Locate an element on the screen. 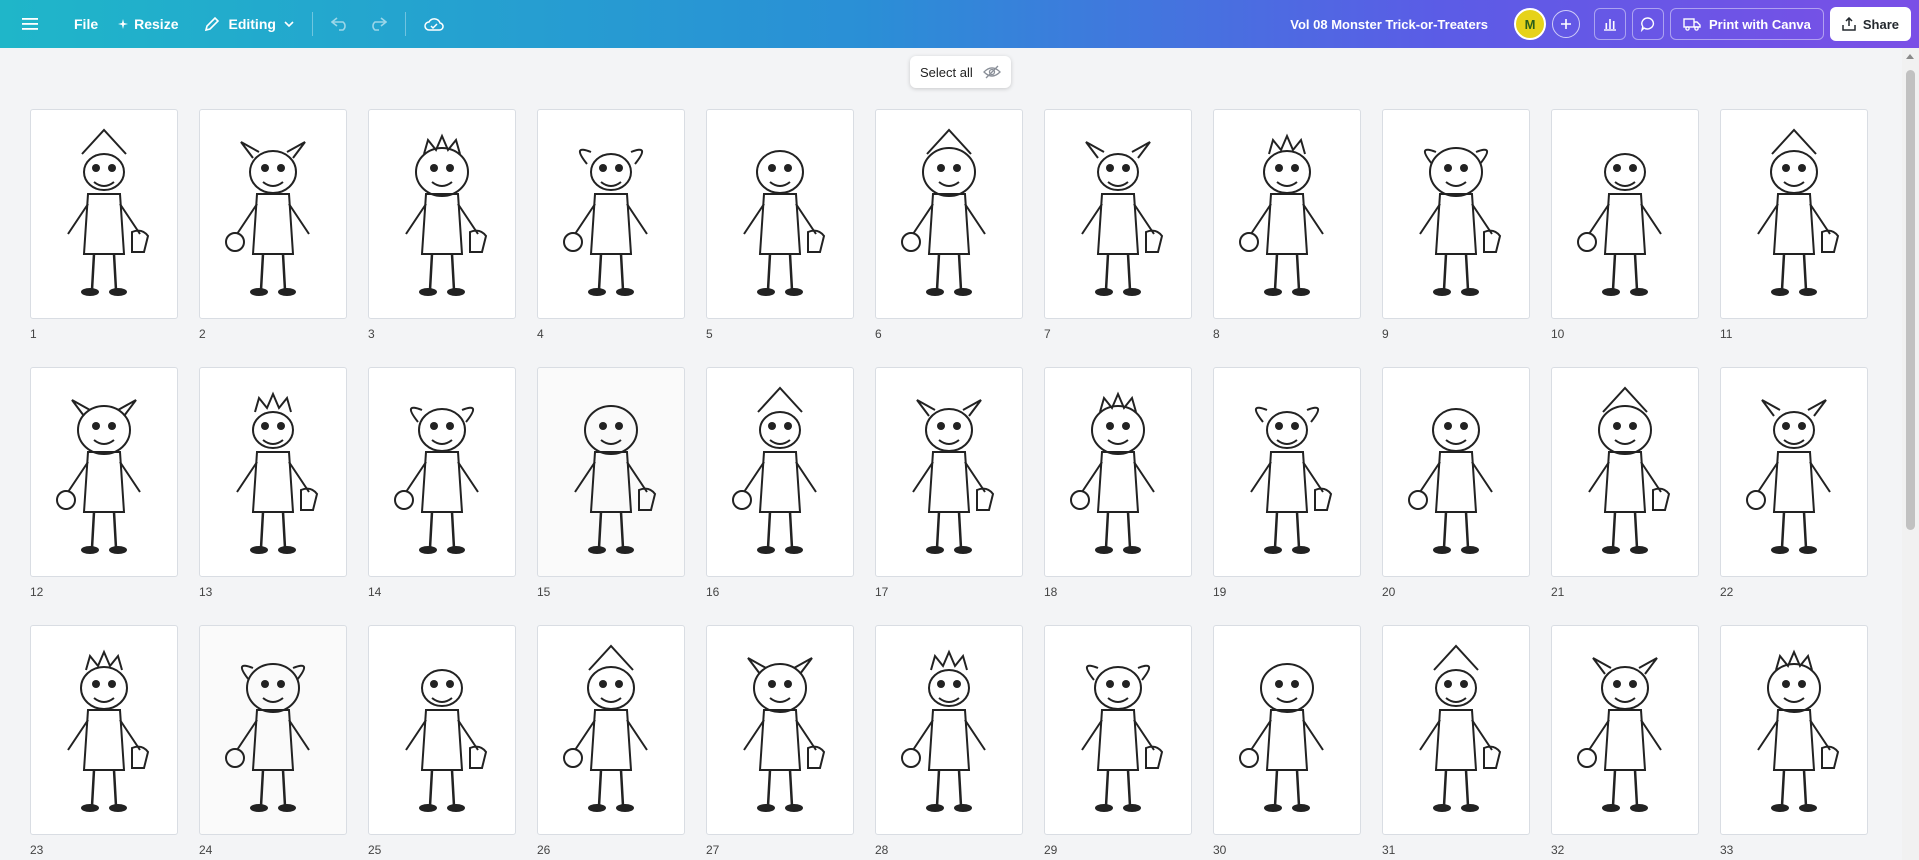  page-thumbnail: 26 is located at coordinates (611, 741).